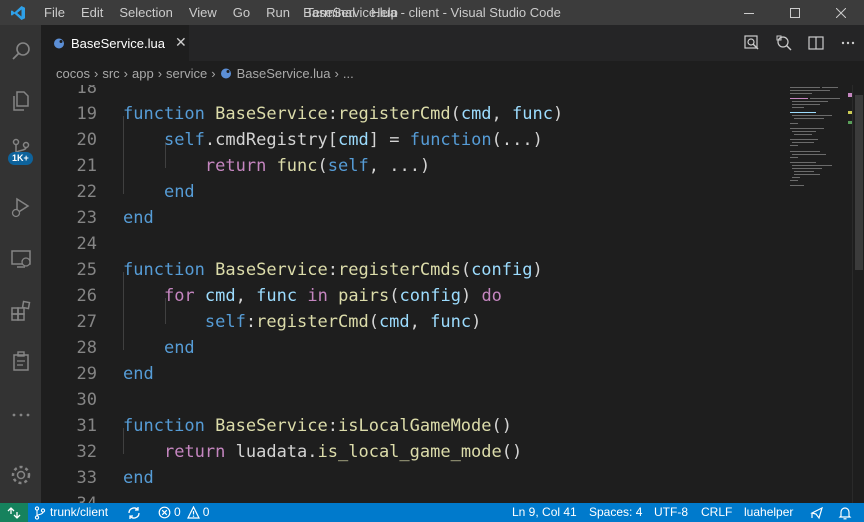 The image size is (864, 522). I want to click on minimap, so click(819, 294).